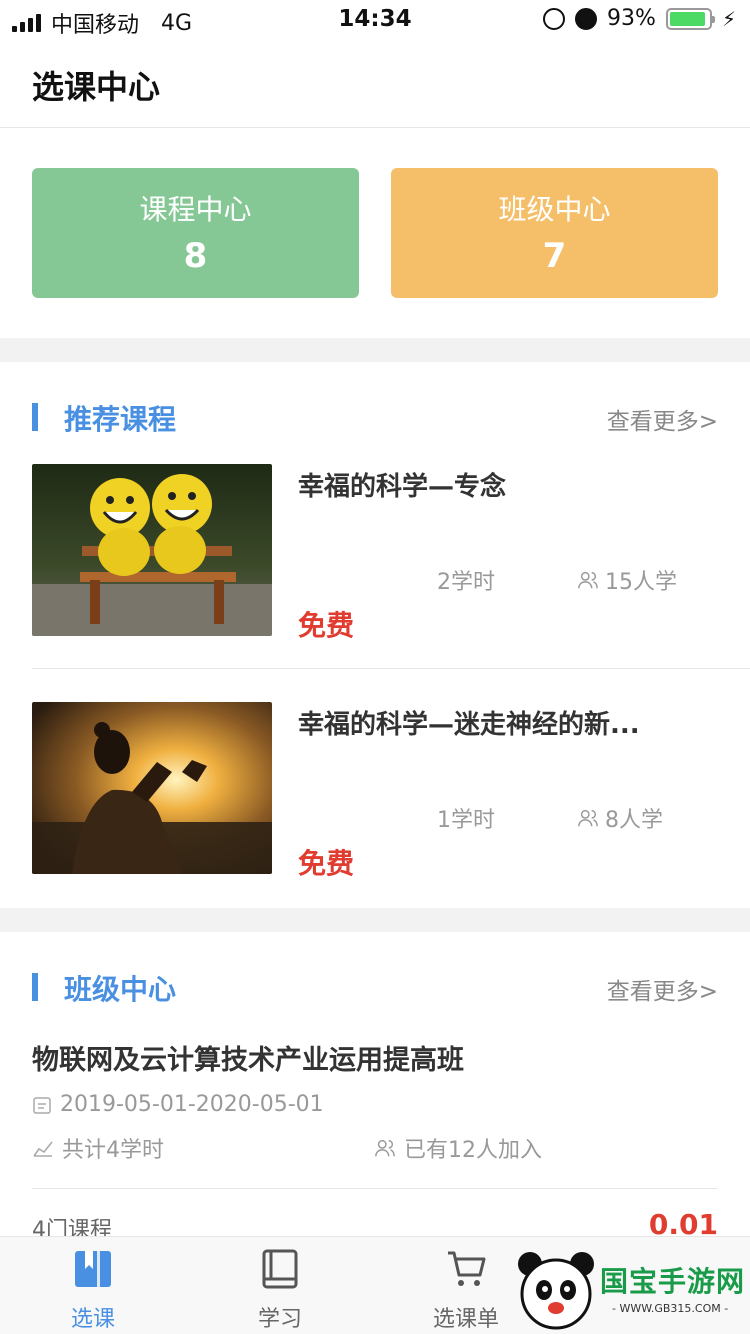  I want to click on class-center-more-link: 查看更多>, so click(662, 989).